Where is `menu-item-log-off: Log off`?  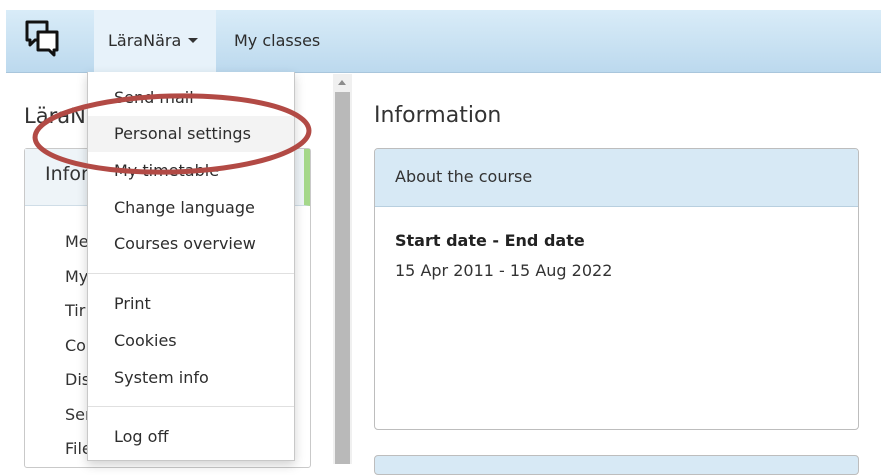 menu-item-log-off: Log off is located at coordinates (191, 437).